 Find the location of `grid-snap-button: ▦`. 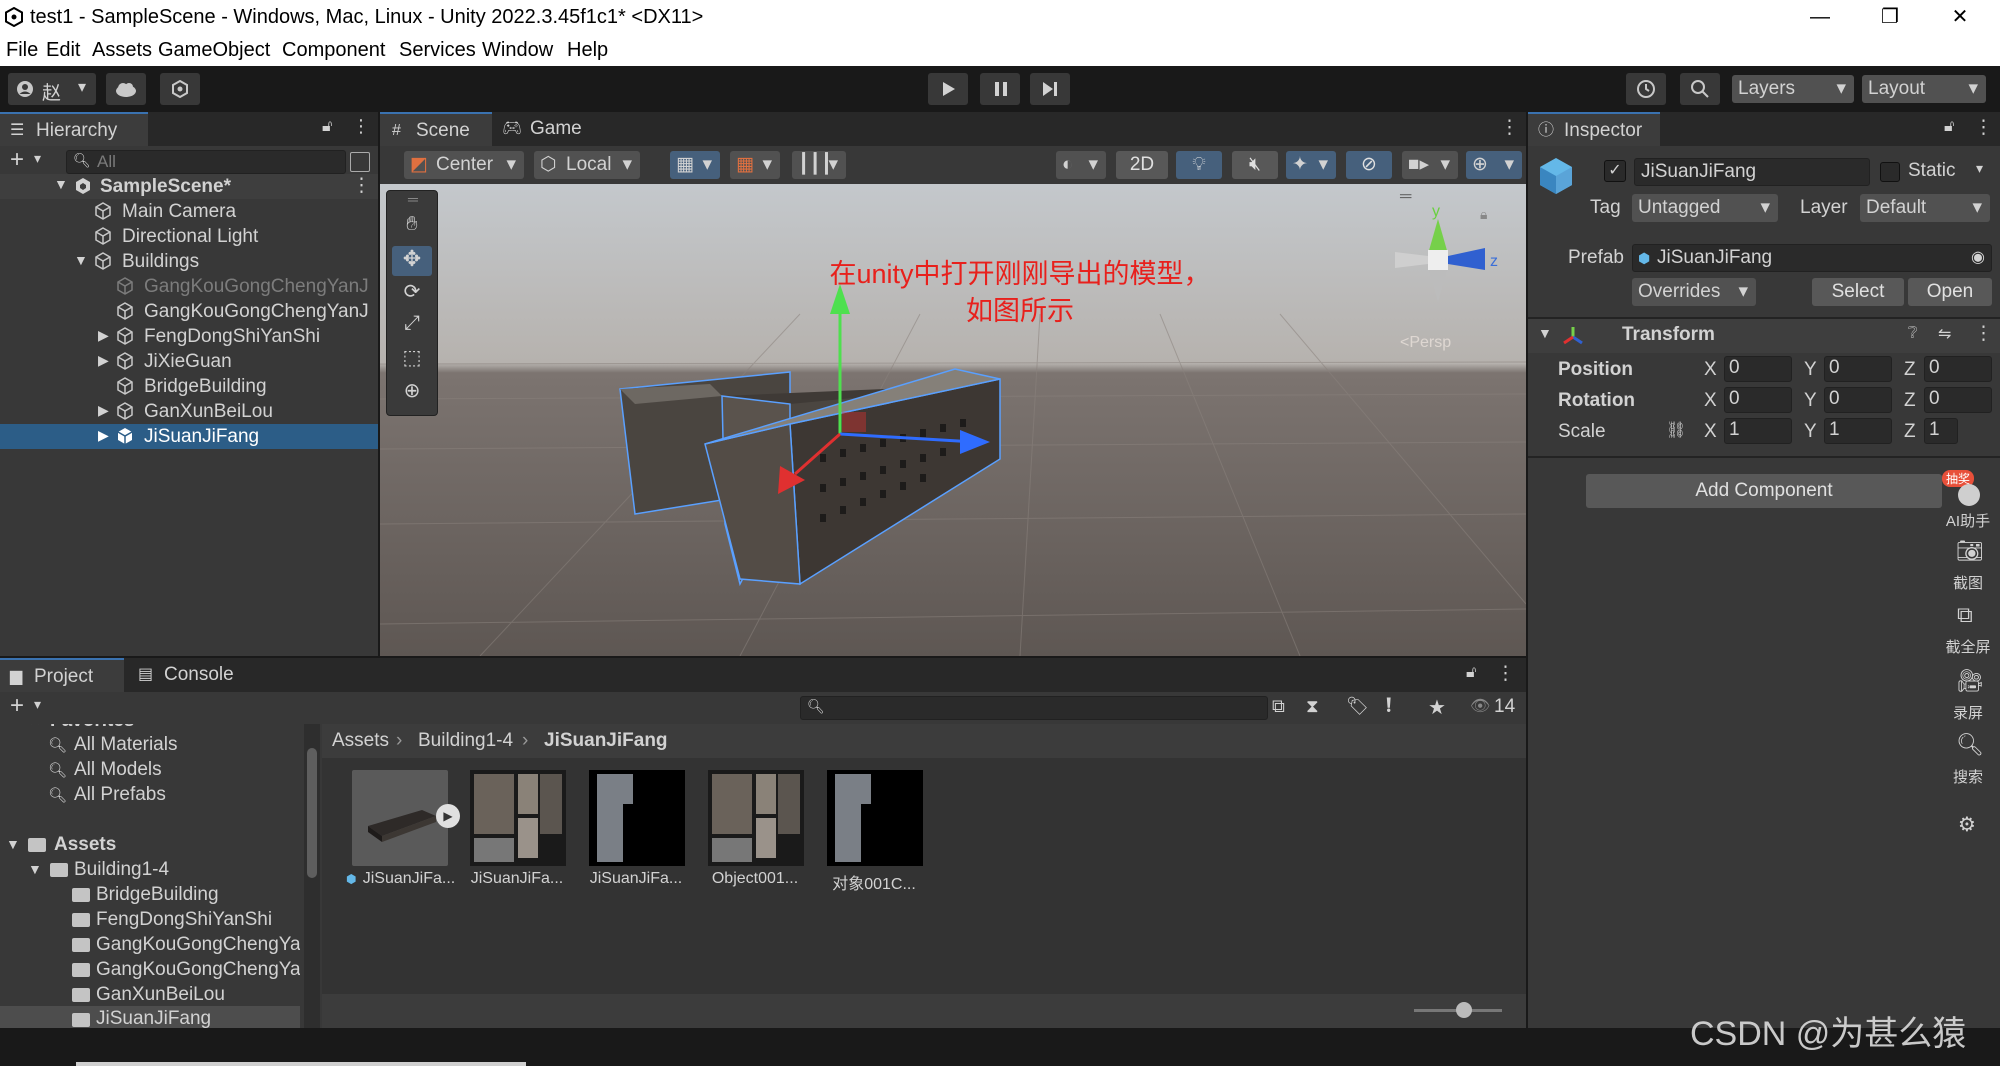

grid-snap-button: ▦ is located at coordinates (695, 165).